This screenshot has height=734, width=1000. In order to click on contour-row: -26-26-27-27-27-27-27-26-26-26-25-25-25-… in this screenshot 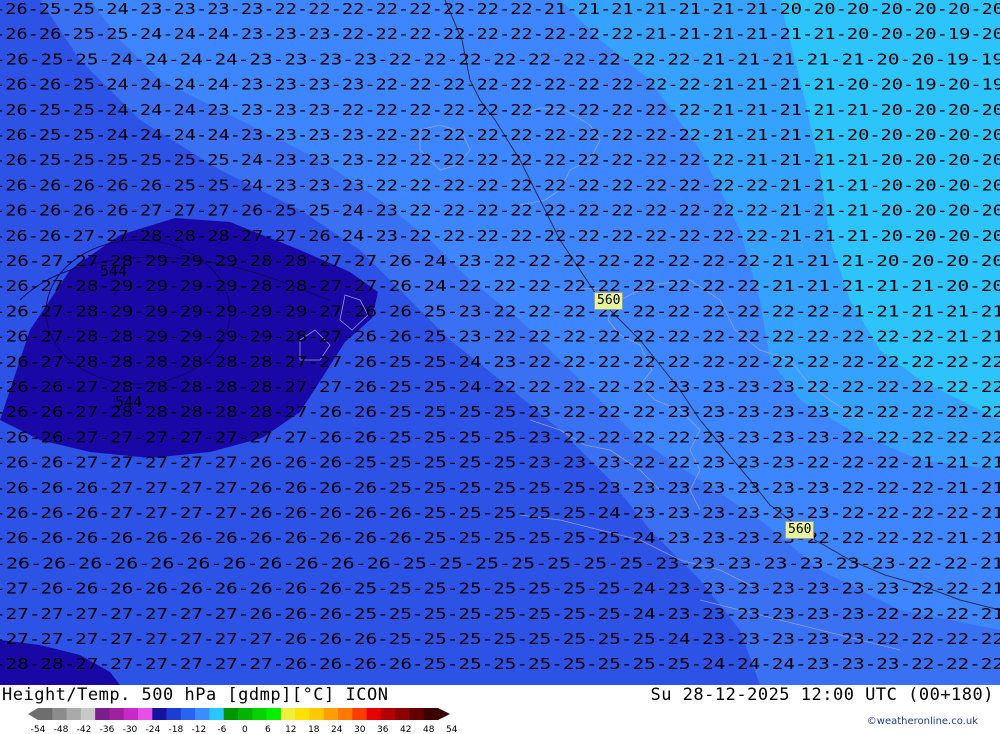, I will do `click(500, 463)`.